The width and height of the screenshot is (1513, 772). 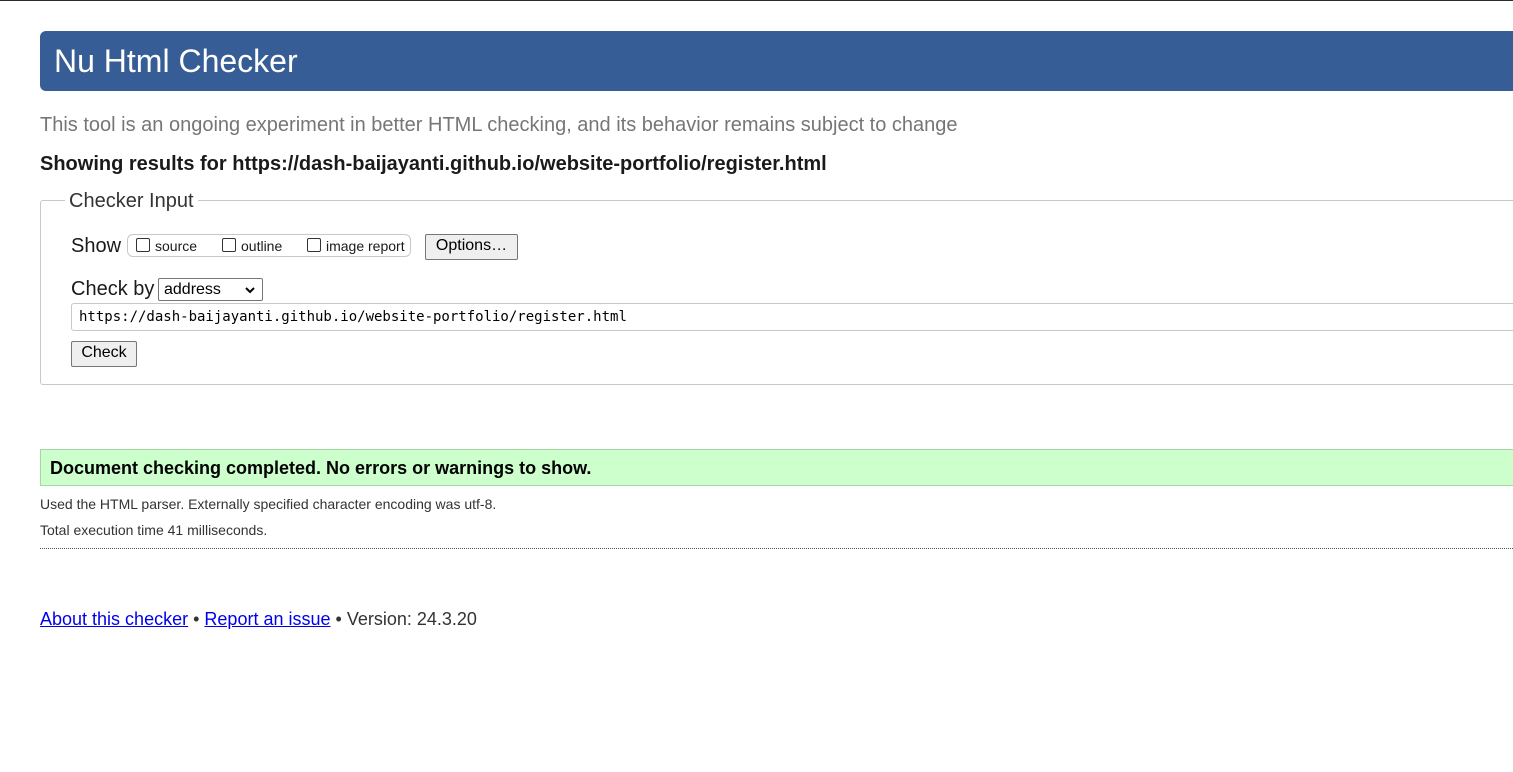 I want to click on show-image-report-checkbox: image report, so click(x=356, y=246).